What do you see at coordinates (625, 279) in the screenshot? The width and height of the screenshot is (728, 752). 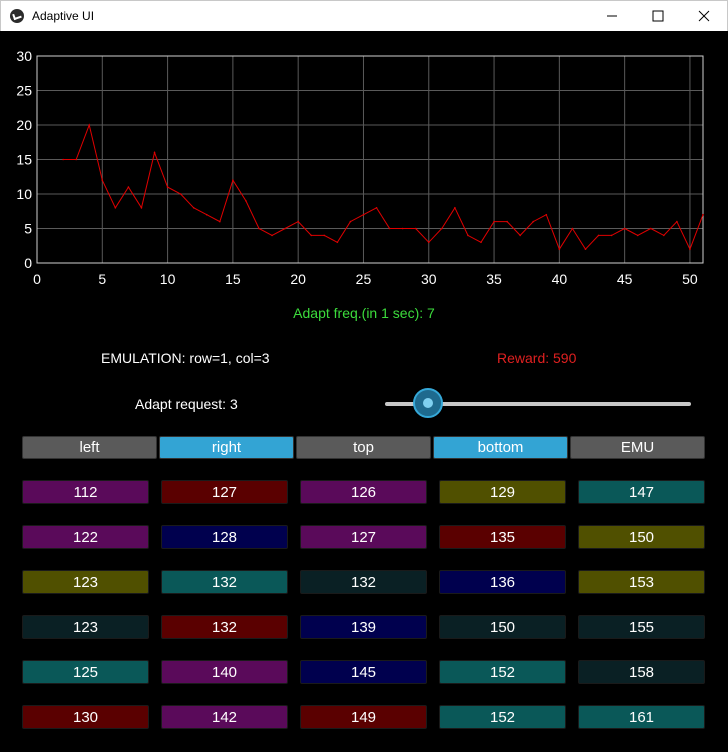 I see `x-tick-label: 45` at bounding box center [625, 279].